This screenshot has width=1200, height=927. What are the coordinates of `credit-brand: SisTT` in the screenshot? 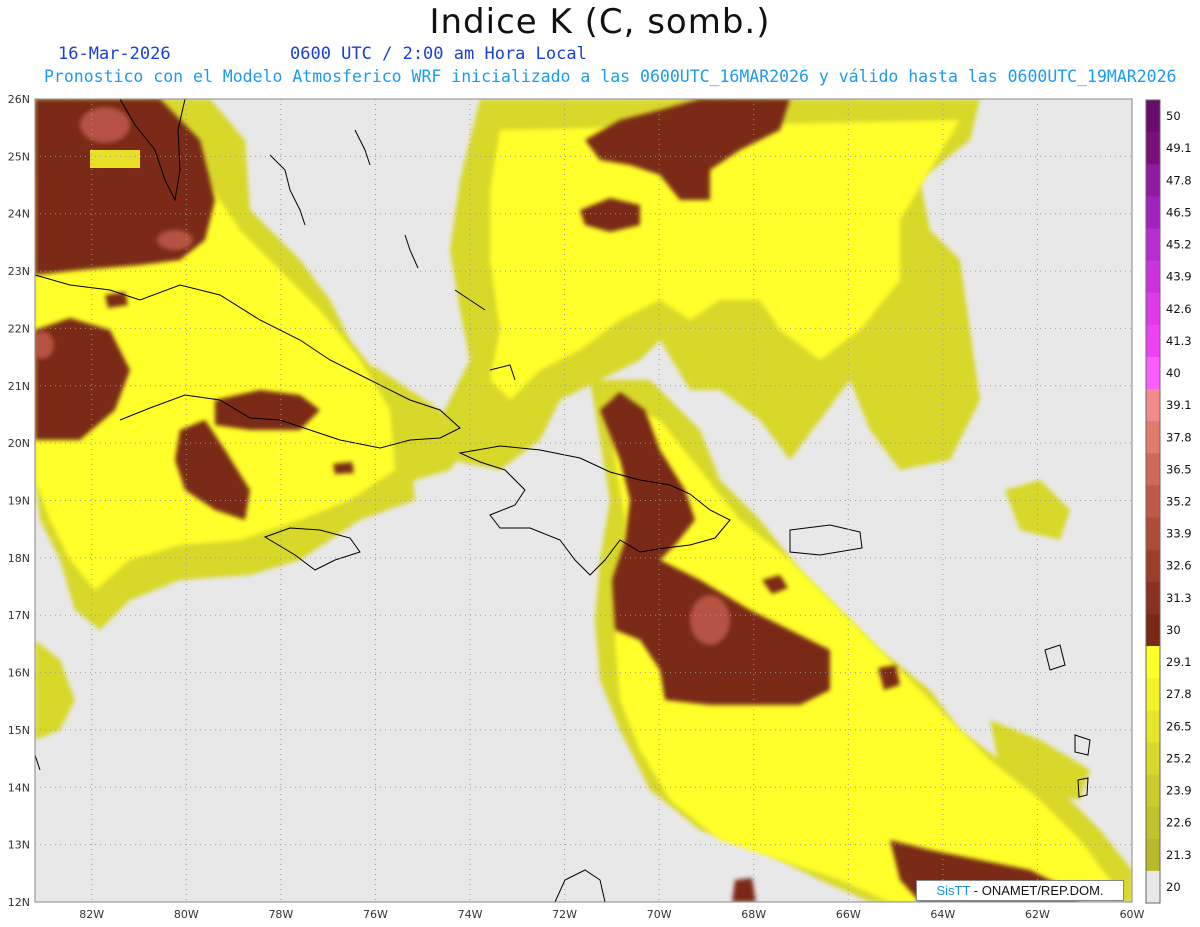 It's located at (953, 890).